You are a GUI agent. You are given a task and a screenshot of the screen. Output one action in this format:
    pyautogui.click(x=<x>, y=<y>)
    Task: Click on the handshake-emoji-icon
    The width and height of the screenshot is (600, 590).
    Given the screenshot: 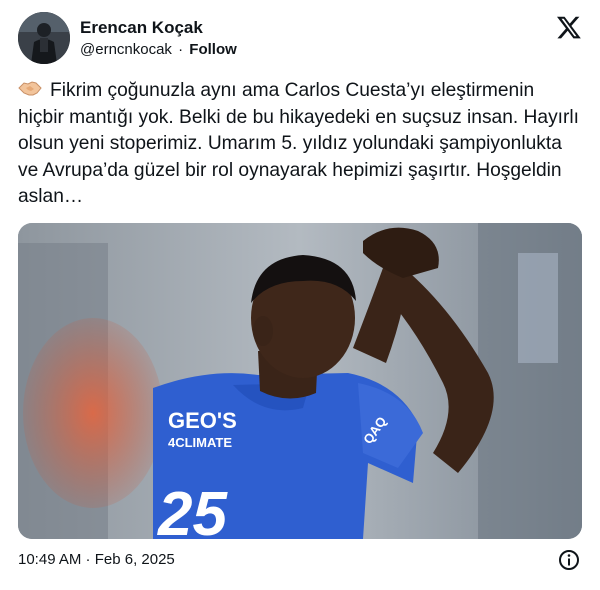 What is the action you would take?
    pyautogui.click(x=30, y=89)
    